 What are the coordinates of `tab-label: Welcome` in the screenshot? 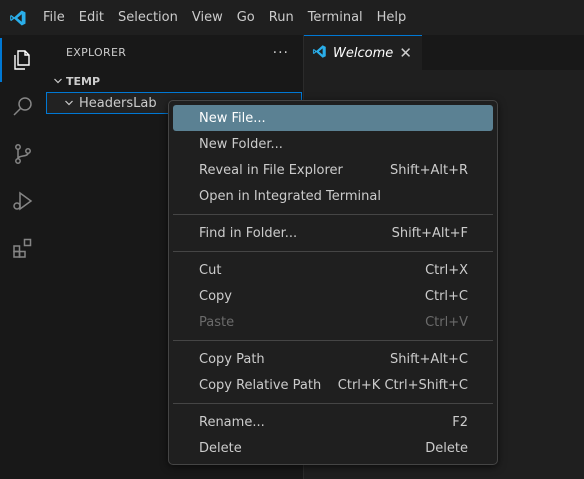 It's located at (363, 53).